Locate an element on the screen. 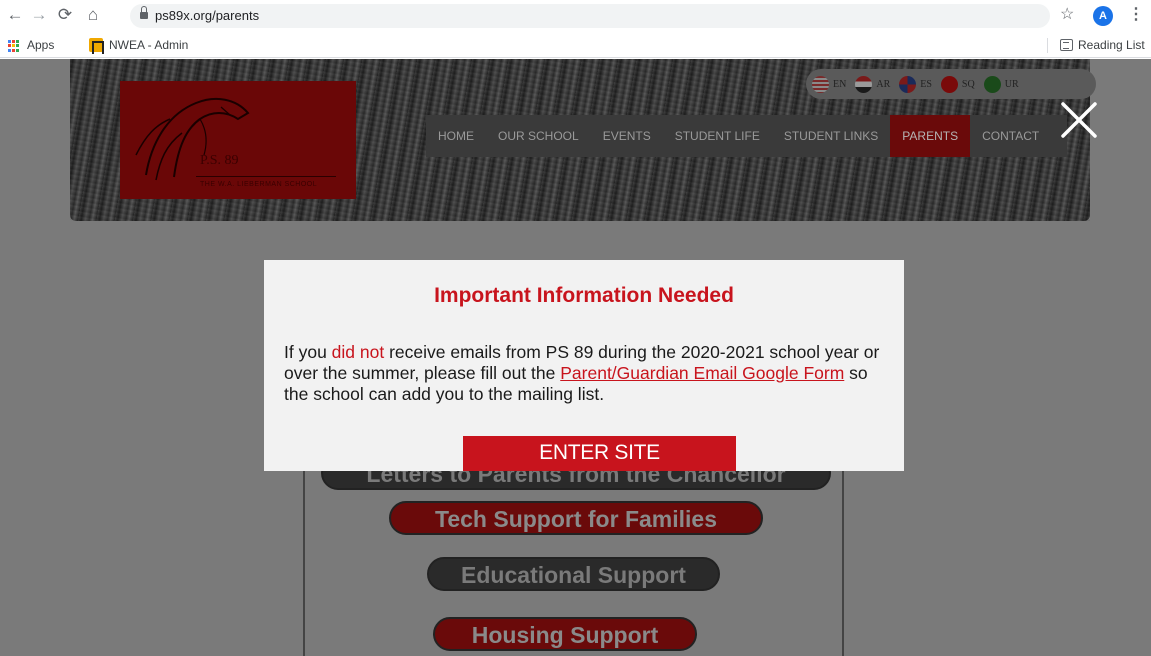 The image size is (1151, 656). address-bar: ps89x.org/parents is located at coordinates (590, 16).